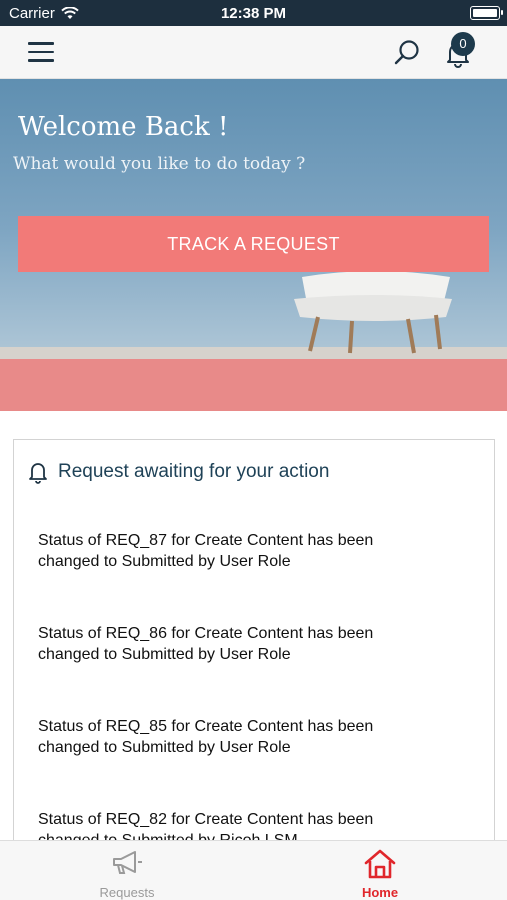  What do you see at coordinates (194, 471) in the screenshot?
I see `card-title: Request awaiting for your action` at bounding box center [194, 471].